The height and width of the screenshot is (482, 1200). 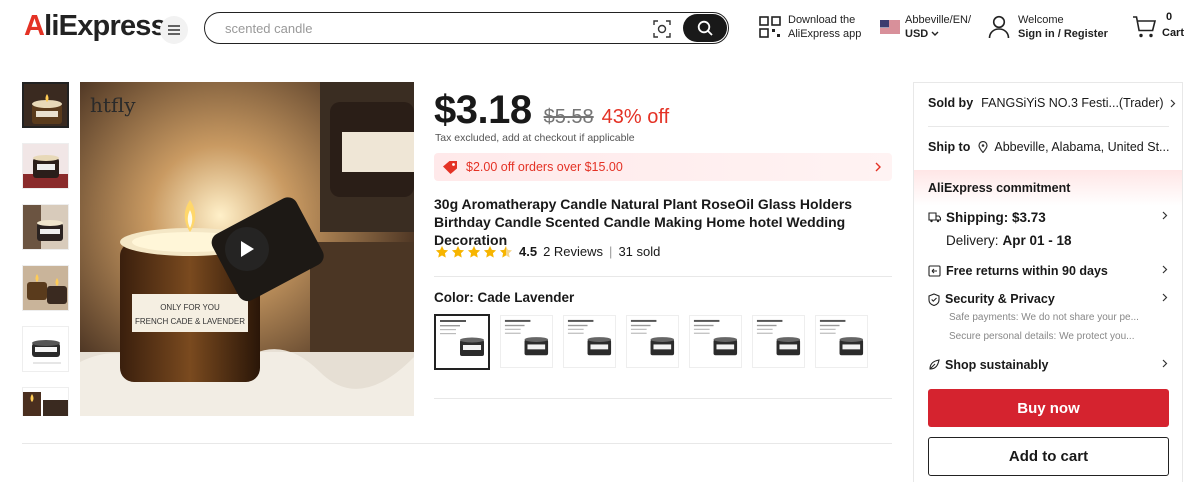 I want to click on security-row: Security & Privacy, so click(x=991, y=299).